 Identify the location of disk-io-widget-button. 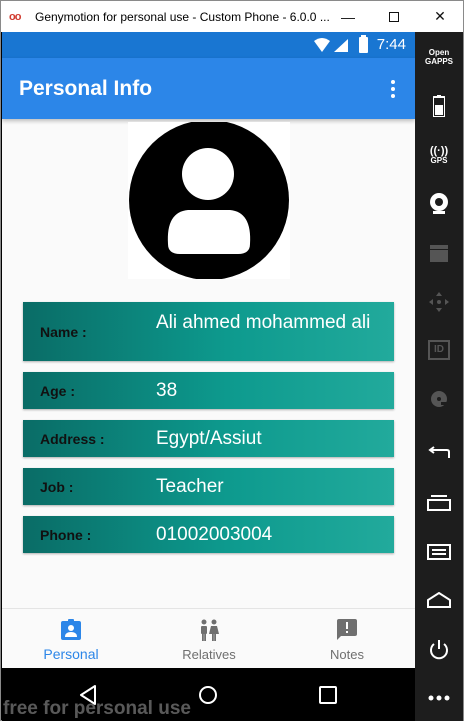
(439, 399).